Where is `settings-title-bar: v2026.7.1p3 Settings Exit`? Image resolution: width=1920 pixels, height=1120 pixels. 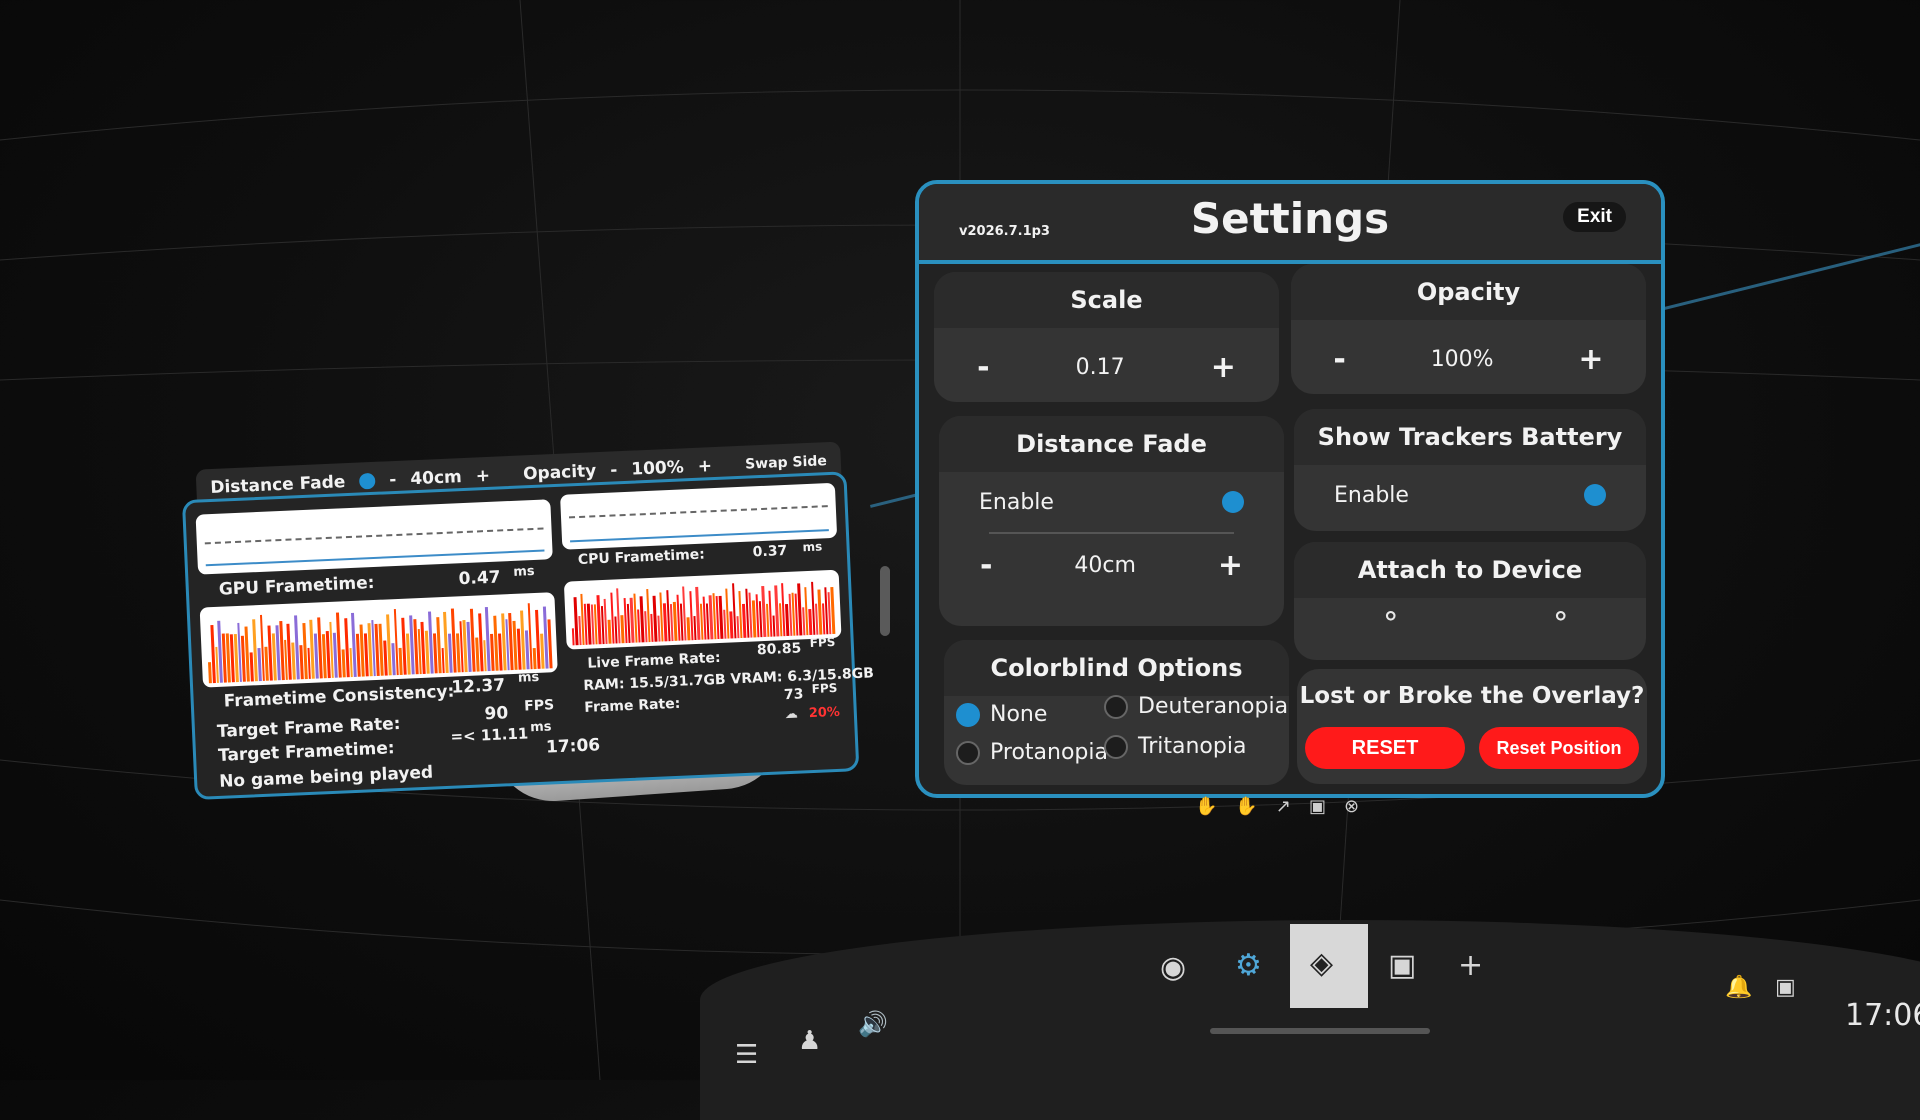 settings-title-bar: v2026.7.1p3 Settings Exit is located at coordinates (1290, 224).